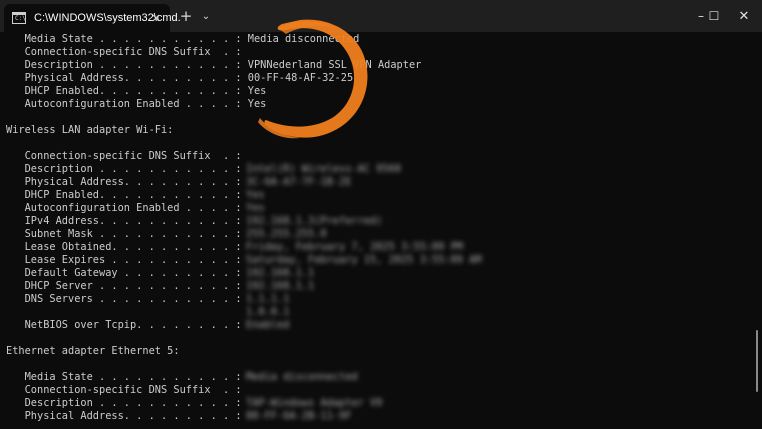 This screenshot has width=762, height=429. Describe the element at coordinates (299, 182) in the screenshot. I see `redacted-value: 3C-6A-A7-7F-1B-2E` at that location.